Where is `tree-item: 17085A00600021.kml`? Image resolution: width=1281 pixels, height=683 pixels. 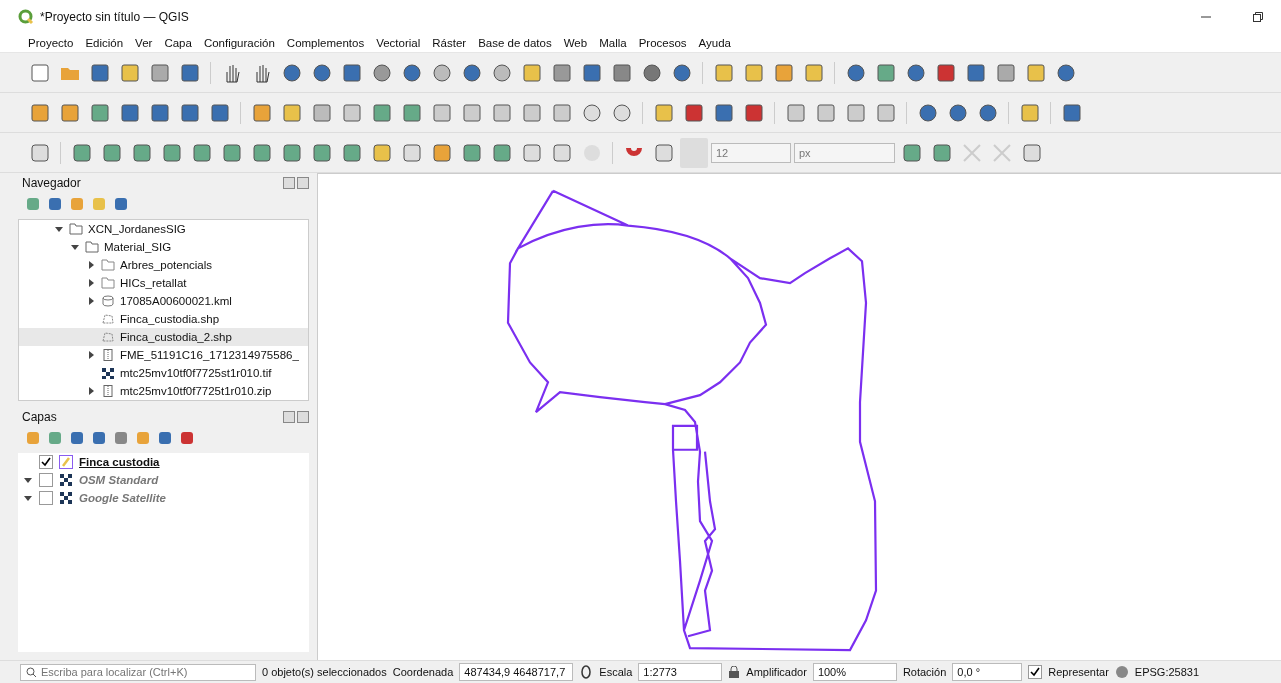
tree-item: 17085A00600021.kml is located at coordinates (163, 301).